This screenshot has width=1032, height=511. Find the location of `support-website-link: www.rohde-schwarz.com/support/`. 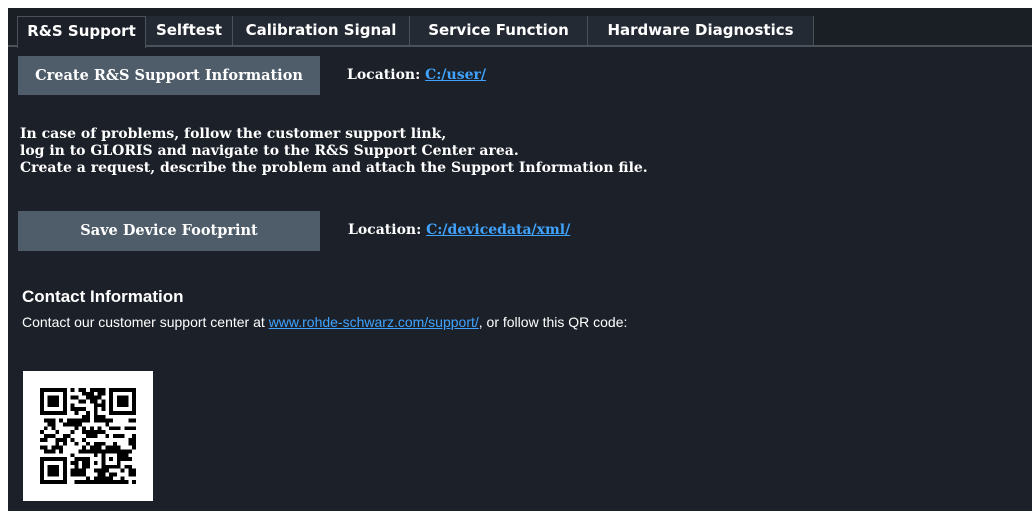

support-website-link: www.rohde-schwarz.com/support/ is located at coordinates (374, 322).